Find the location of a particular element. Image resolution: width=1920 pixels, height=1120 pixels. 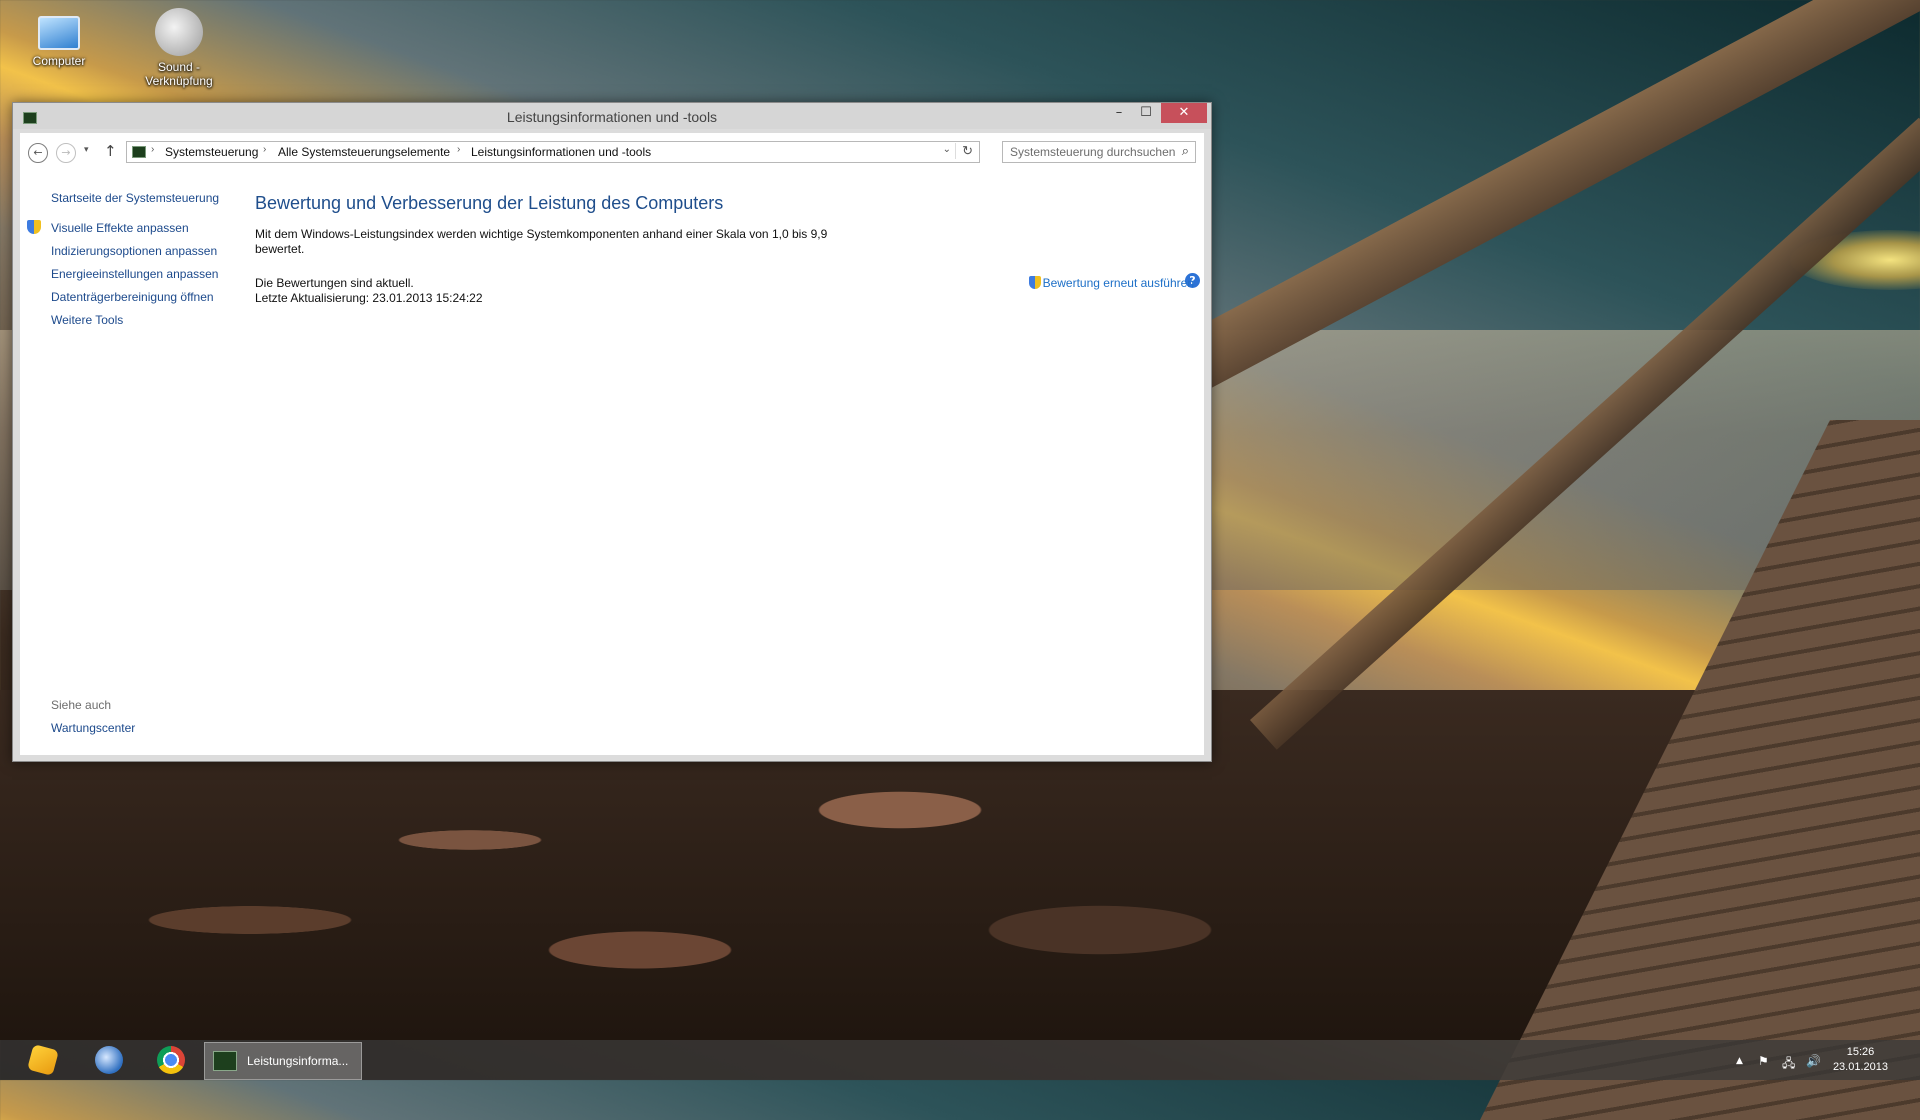

rating-status: Die Bewertungen sind aktuell. is located at coordinates (334, 283).